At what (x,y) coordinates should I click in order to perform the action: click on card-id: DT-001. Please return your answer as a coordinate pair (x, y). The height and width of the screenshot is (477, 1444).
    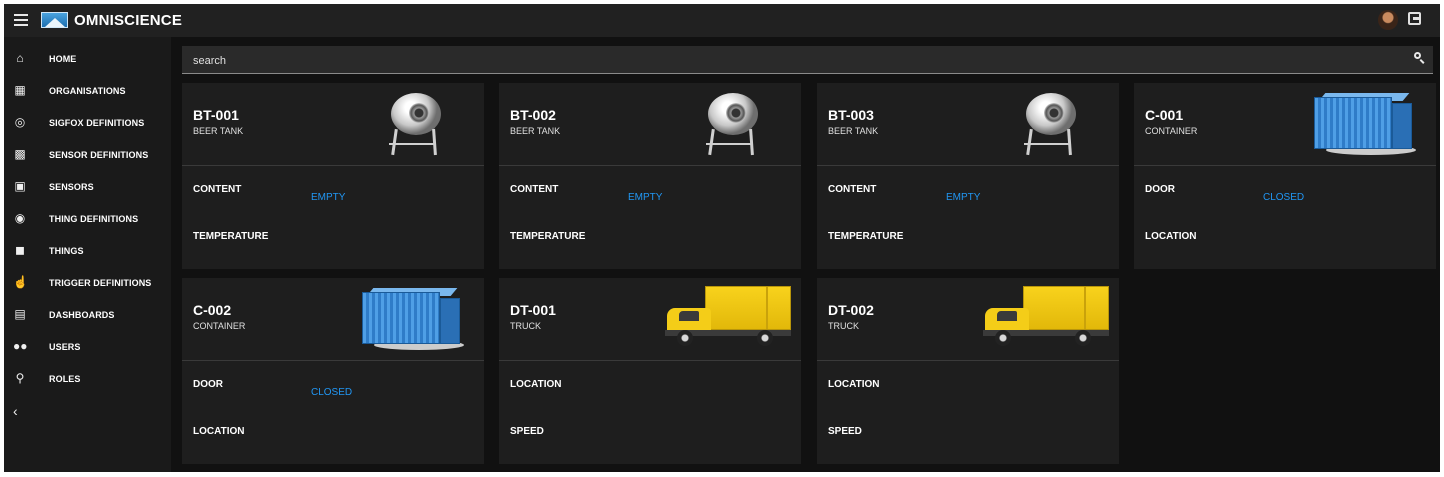
    Looking at the image, I should click on (533, 310).